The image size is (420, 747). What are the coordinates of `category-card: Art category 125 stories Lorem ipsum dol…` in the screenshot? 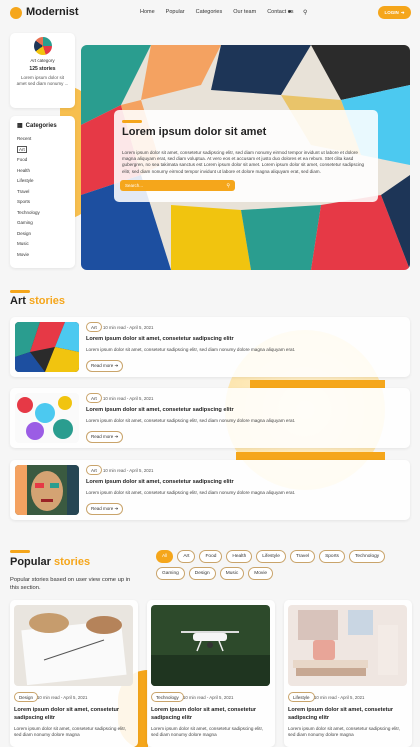 It's located at (42, 70).